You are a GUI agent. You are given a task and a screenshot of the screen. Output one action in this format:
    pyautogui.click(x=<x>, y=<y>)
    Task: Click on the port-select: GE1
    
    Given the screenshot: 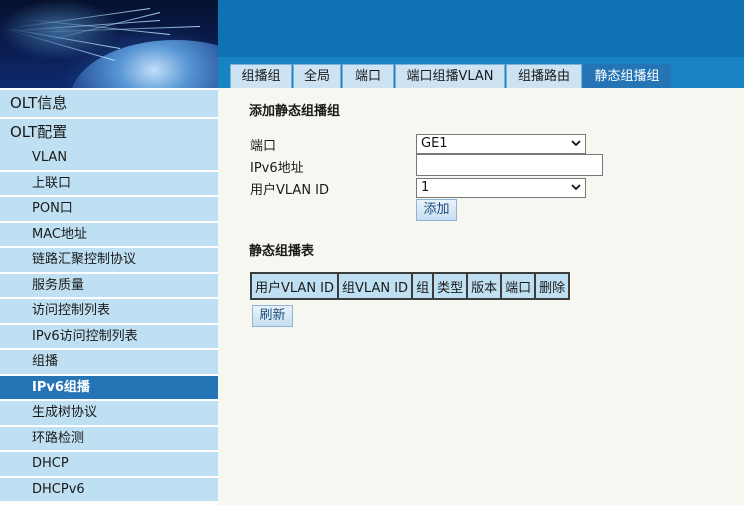 What is the action you would take?
    pyautogui.click(x=501, y=144)
    